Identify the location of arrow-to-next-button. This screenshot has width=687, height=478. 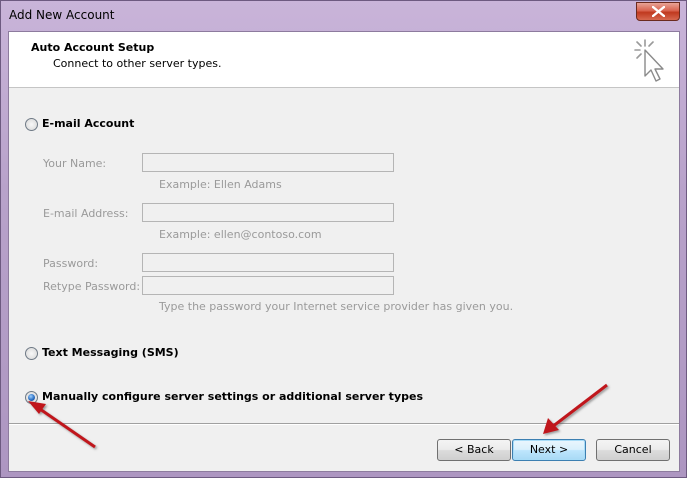
(575, 408).